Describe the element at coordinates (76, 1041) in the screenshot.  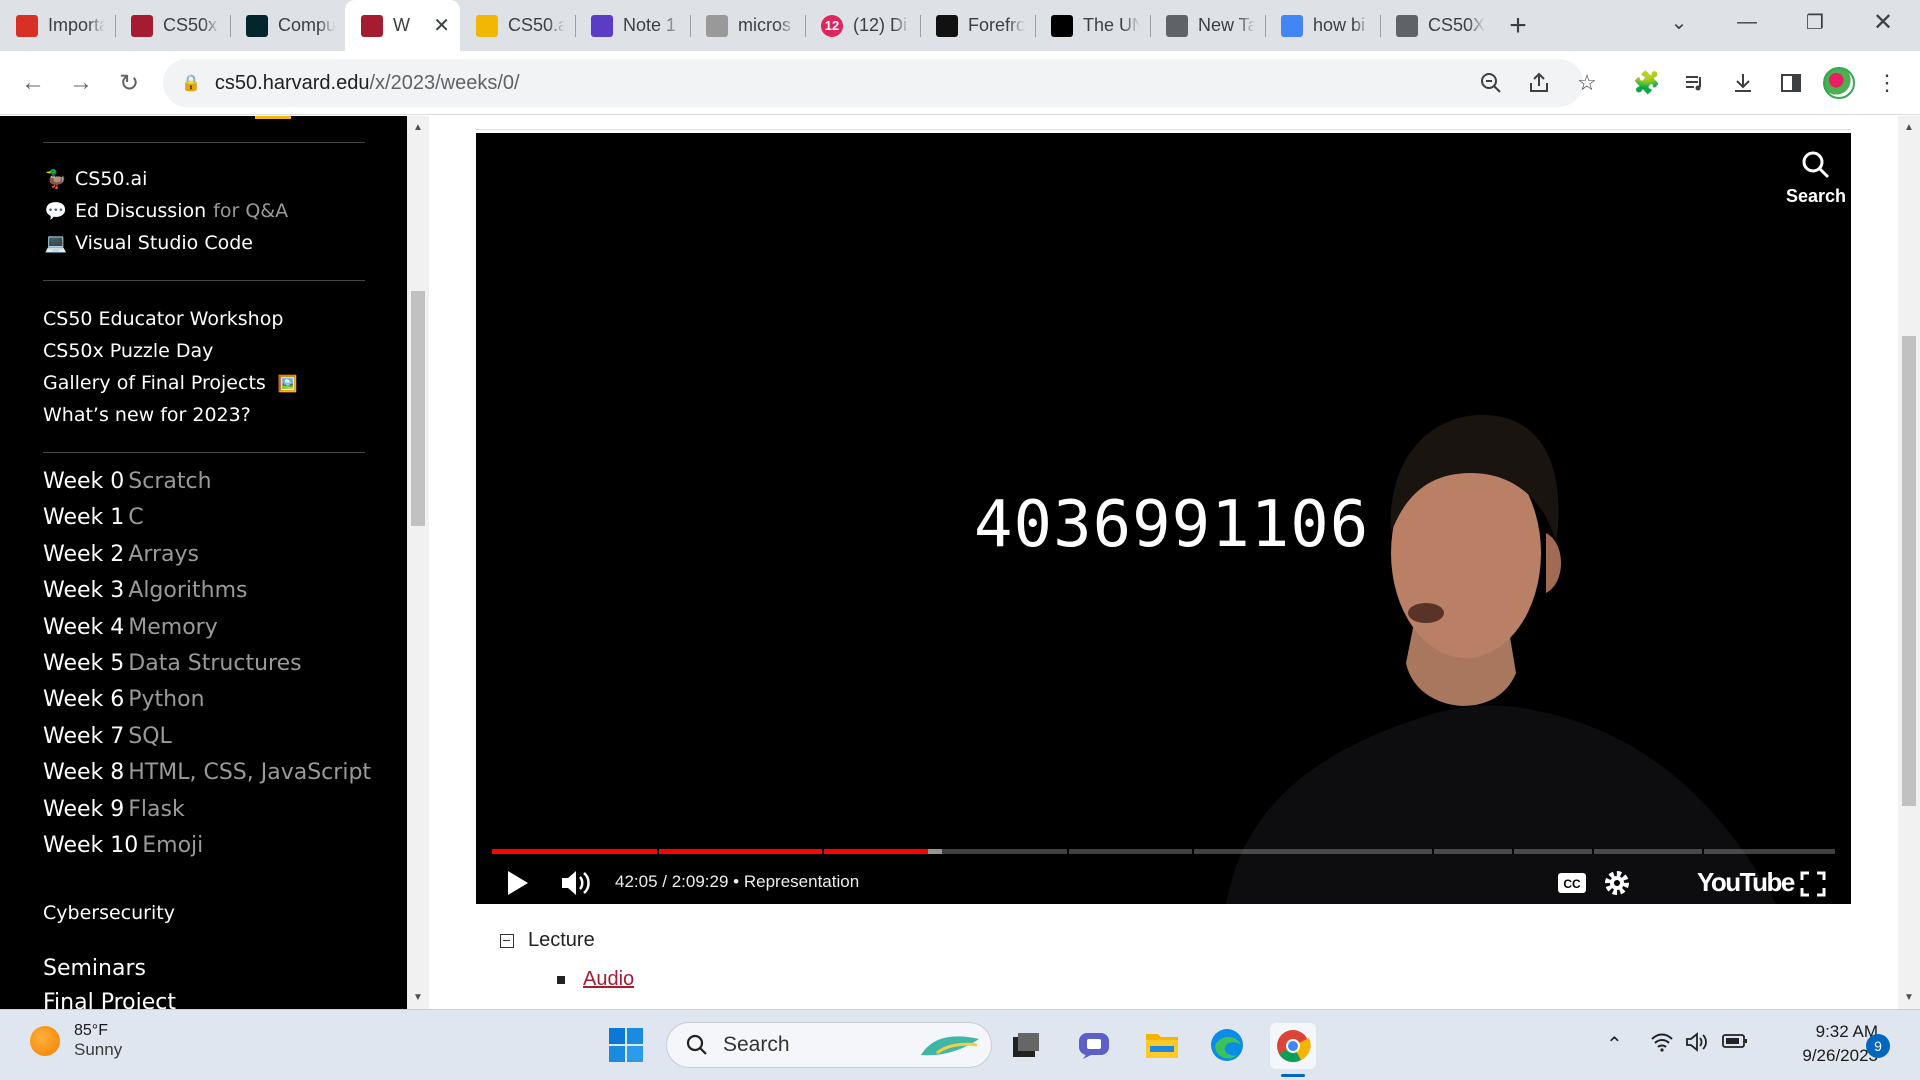
I see `weather-widget: 85°F Sunny` at that location.